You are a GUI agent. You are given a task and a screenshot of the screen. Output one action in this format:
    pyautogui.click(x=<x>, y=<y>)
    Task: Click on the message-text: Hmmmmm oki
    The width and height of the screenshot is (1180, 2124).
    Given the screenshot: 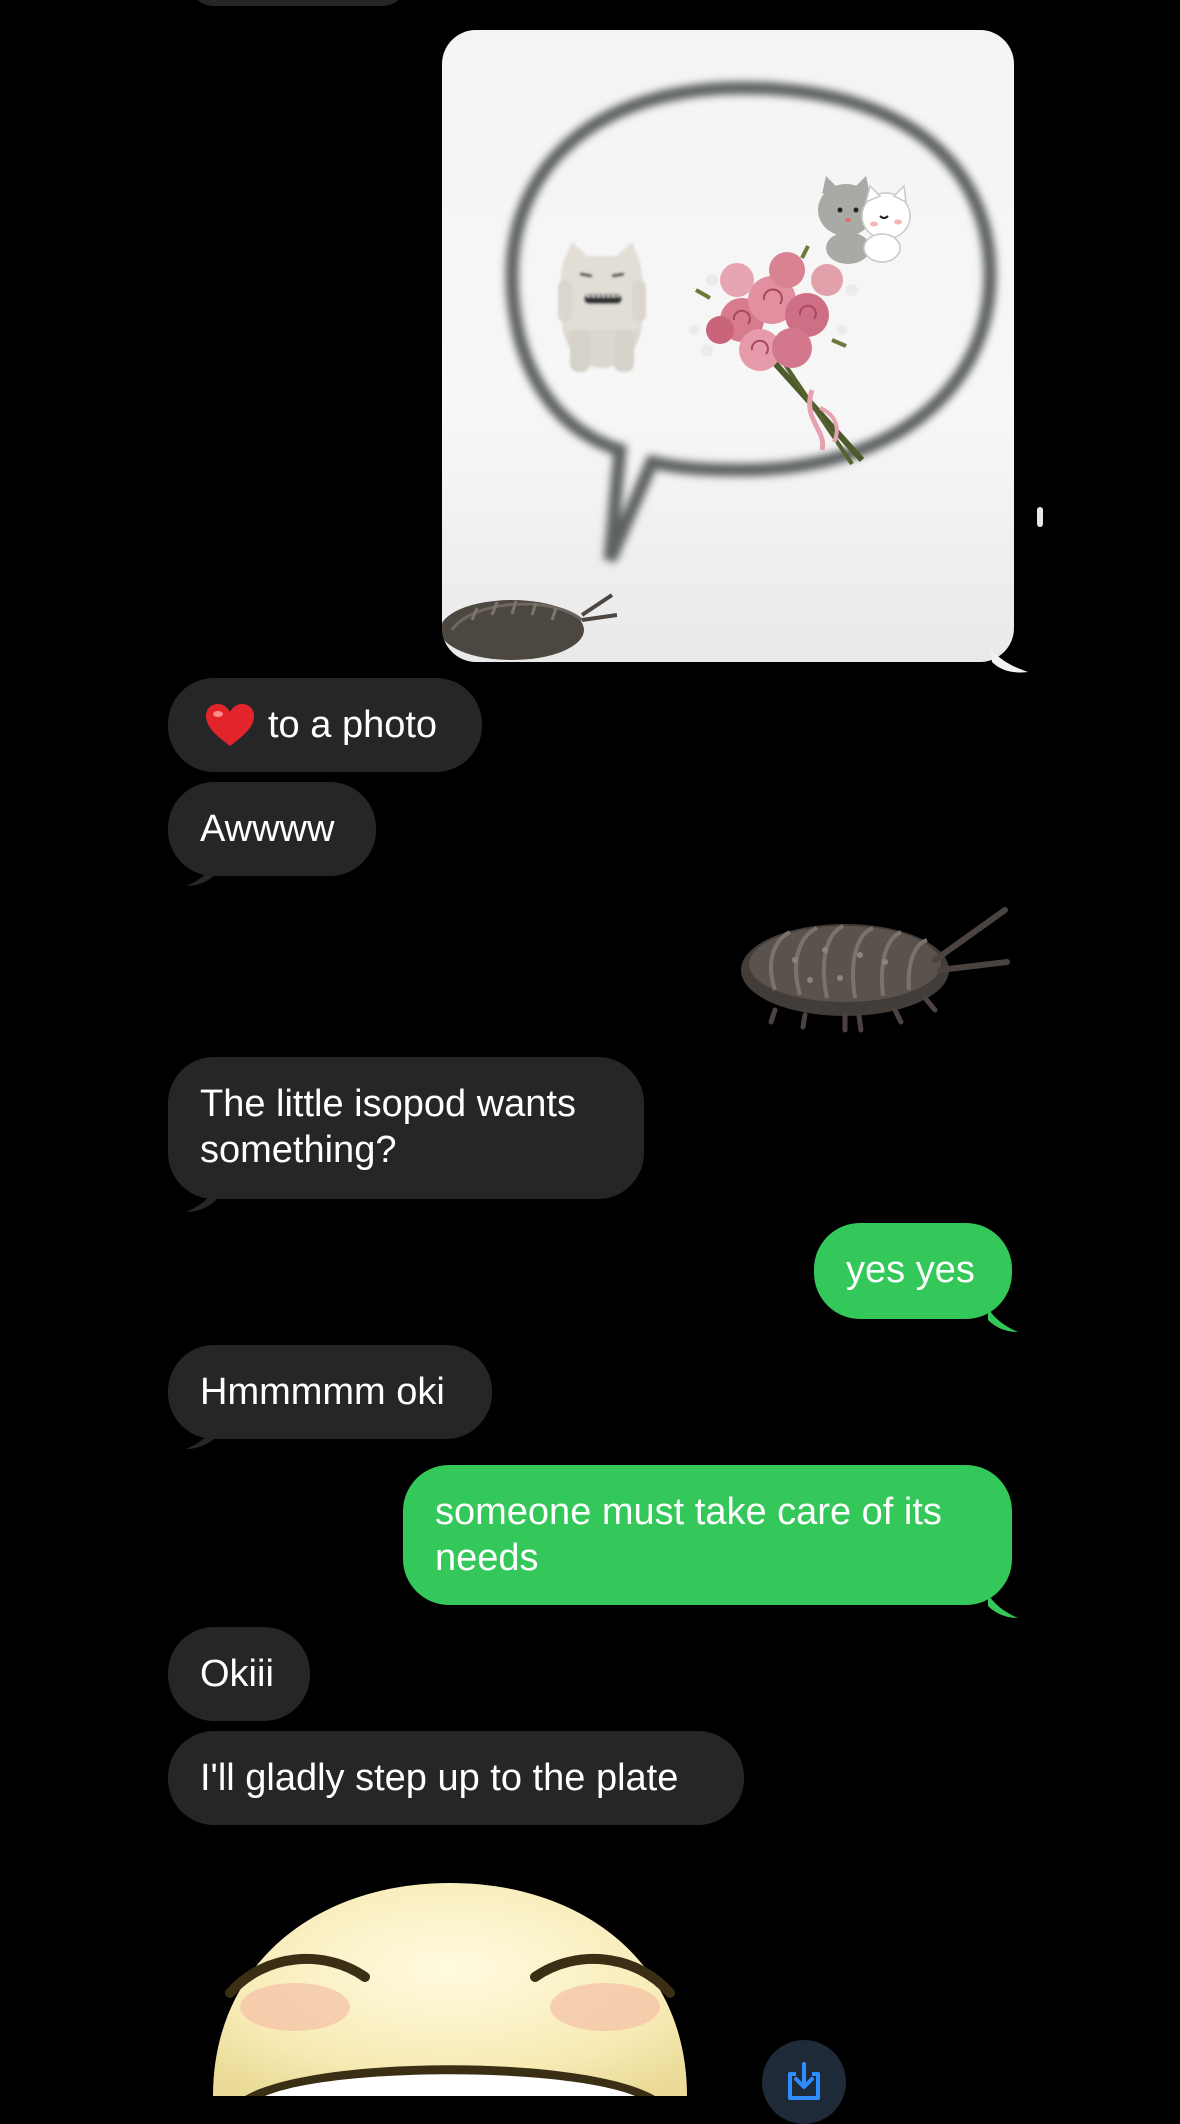 What is the action you would take?
    pyautogui.click(x=322, y=1392)
    